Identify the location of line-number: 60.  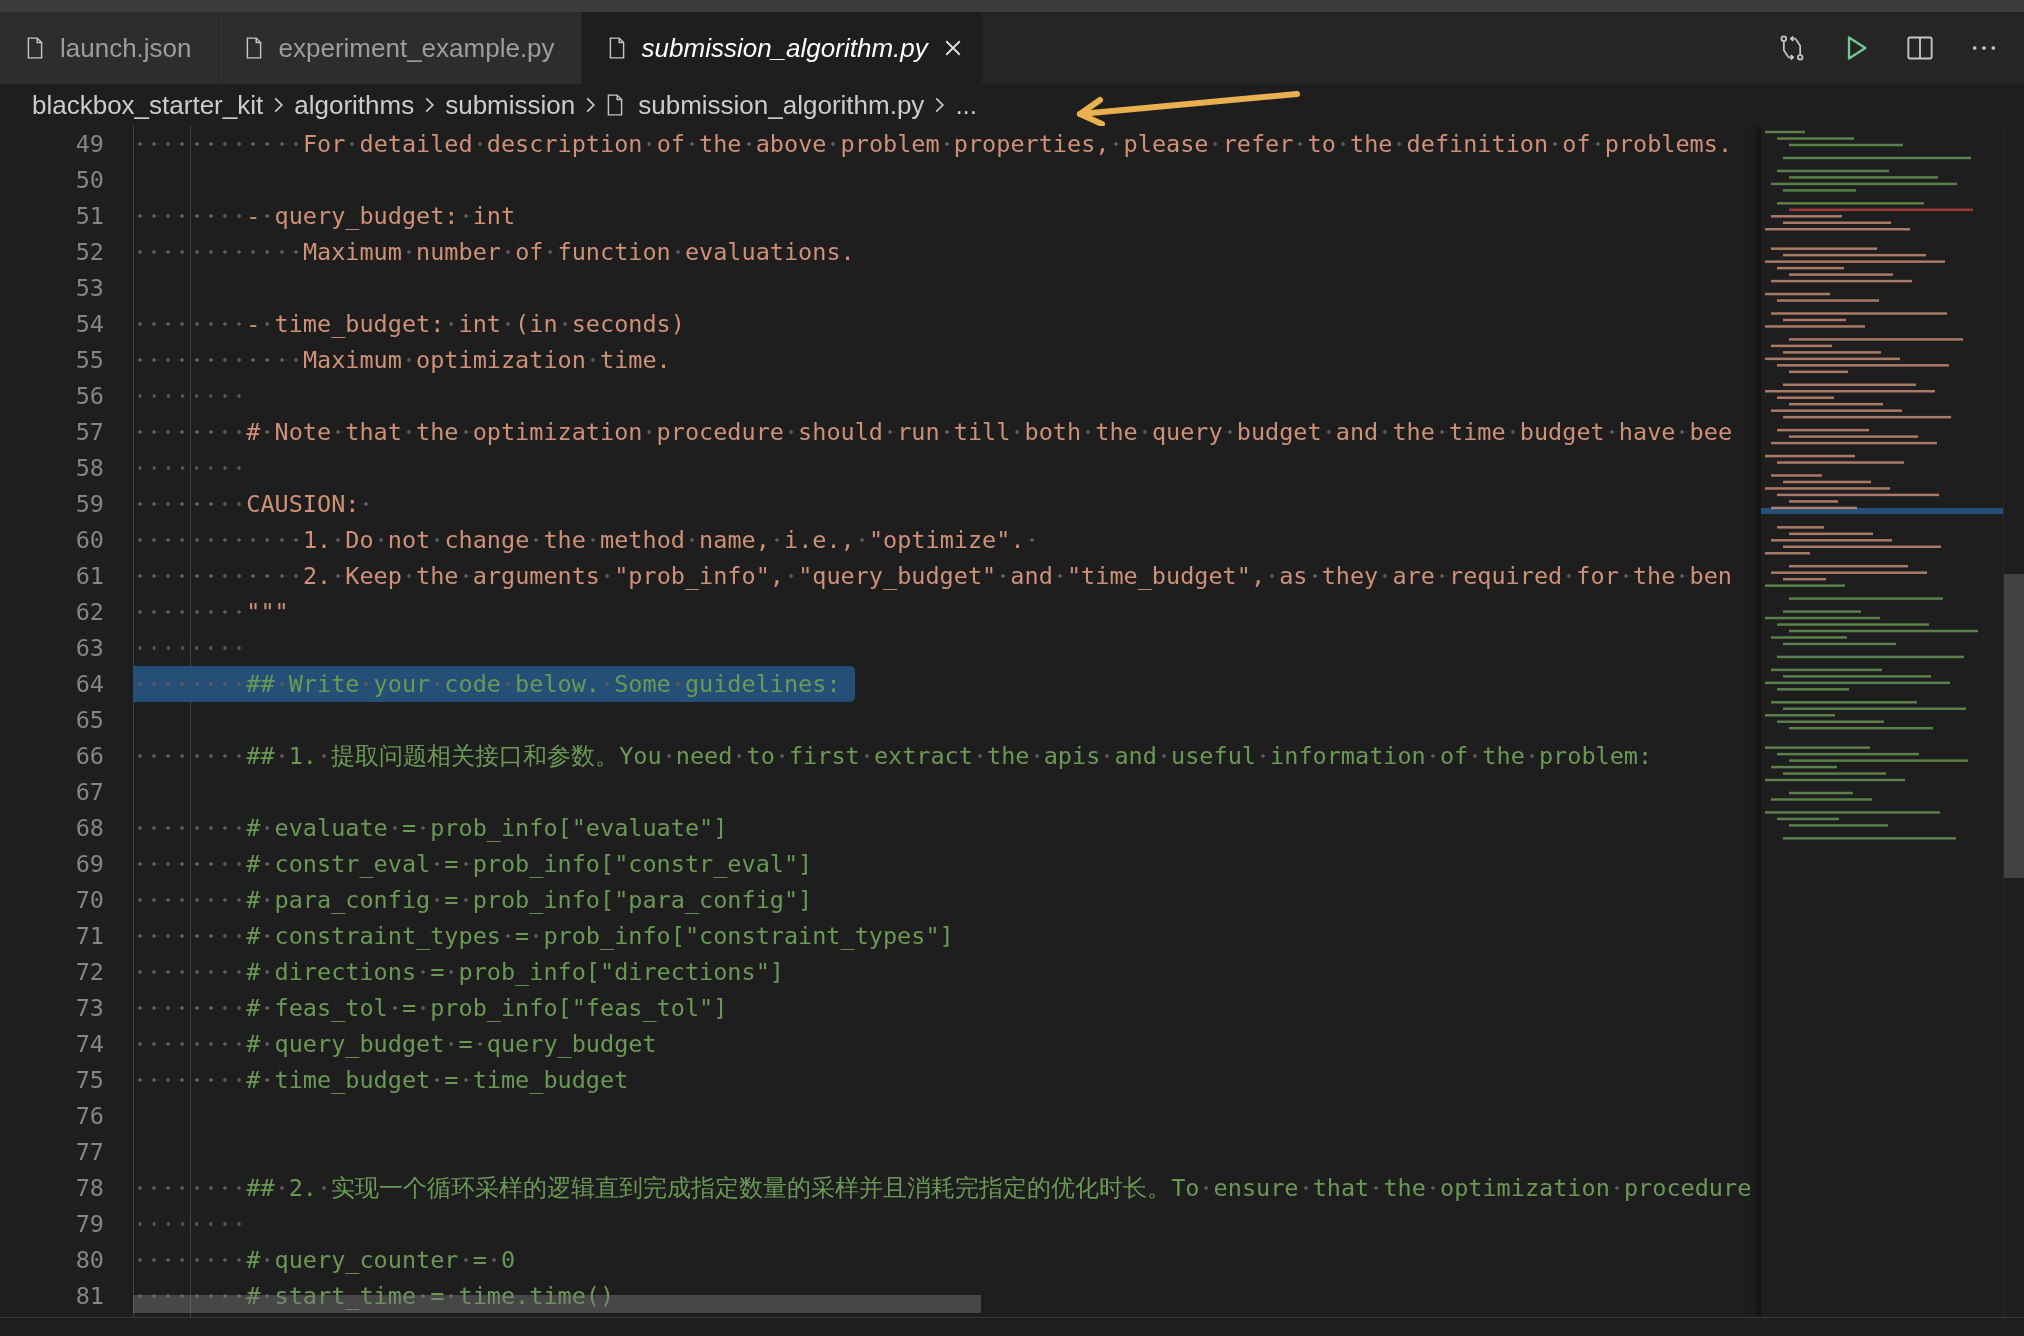
(89, 540).